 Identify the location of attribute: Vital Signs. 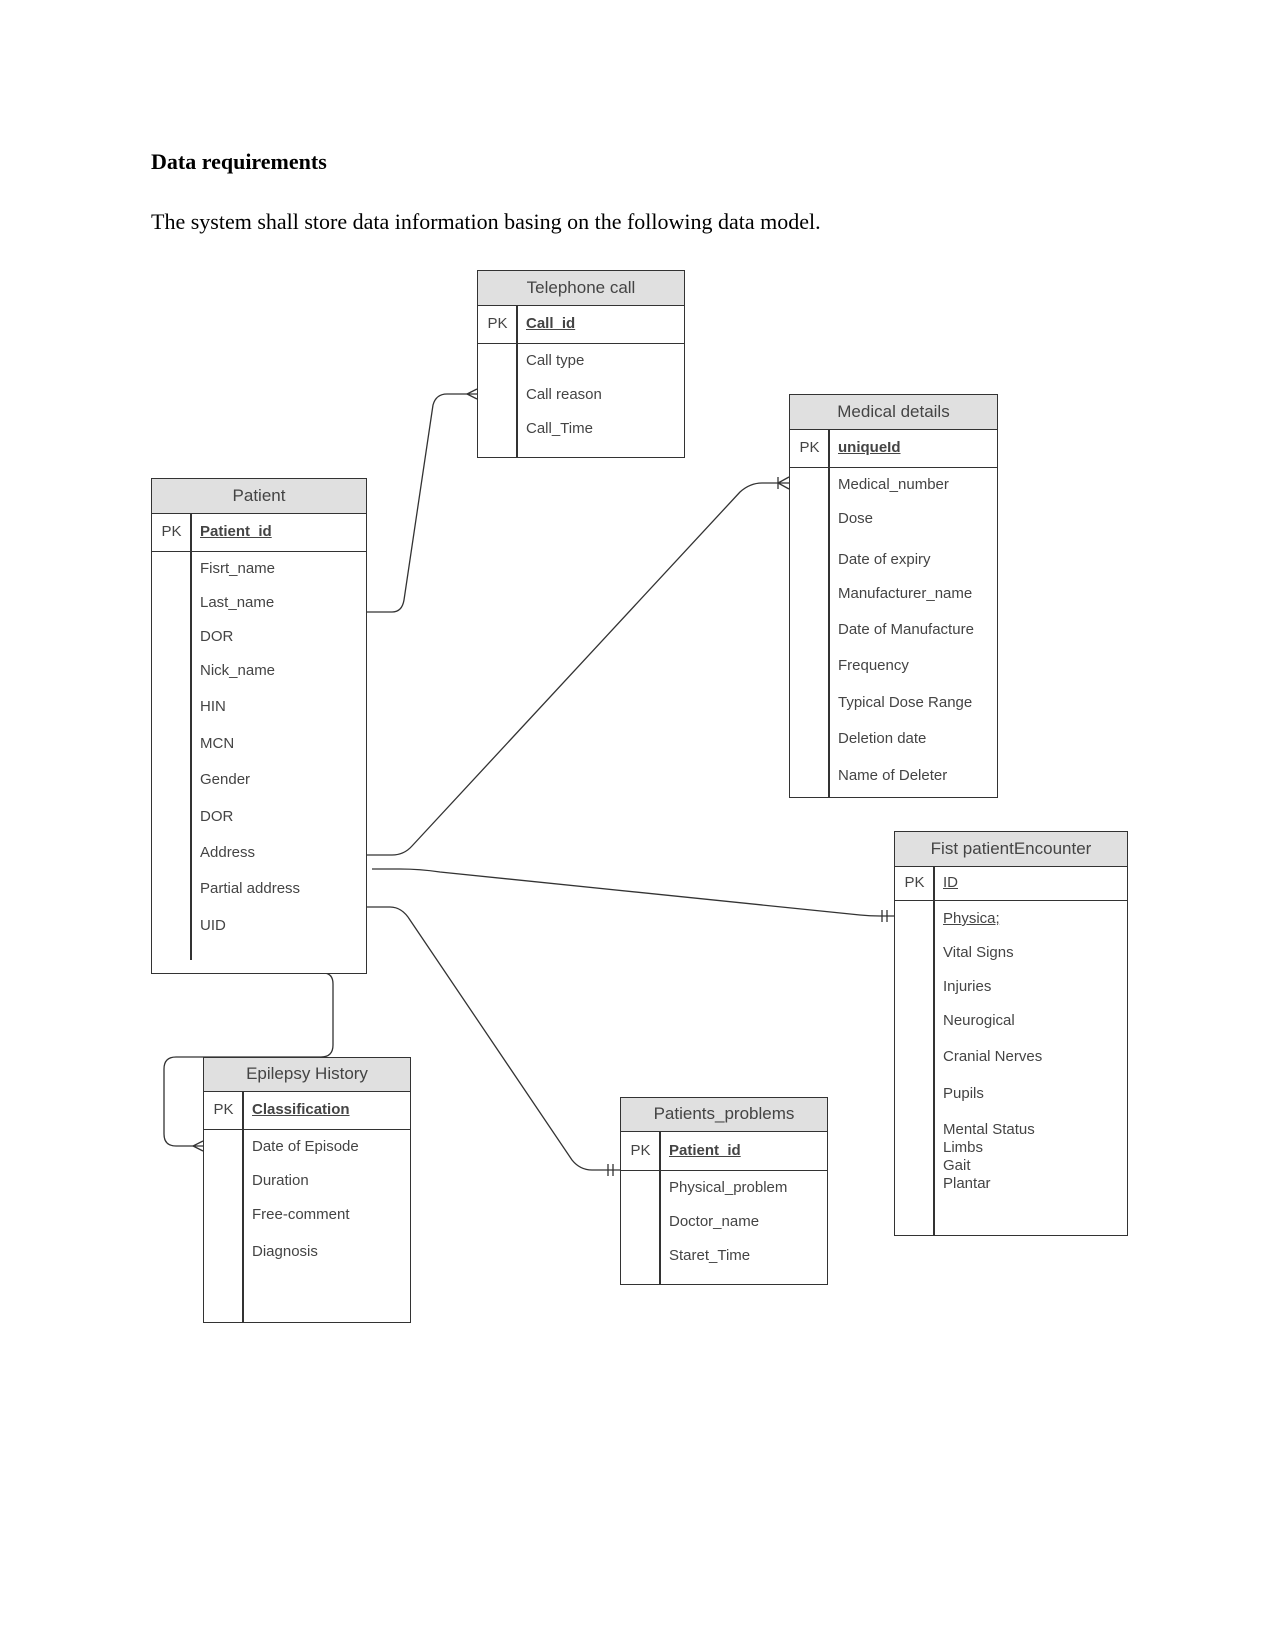
(978, 952).